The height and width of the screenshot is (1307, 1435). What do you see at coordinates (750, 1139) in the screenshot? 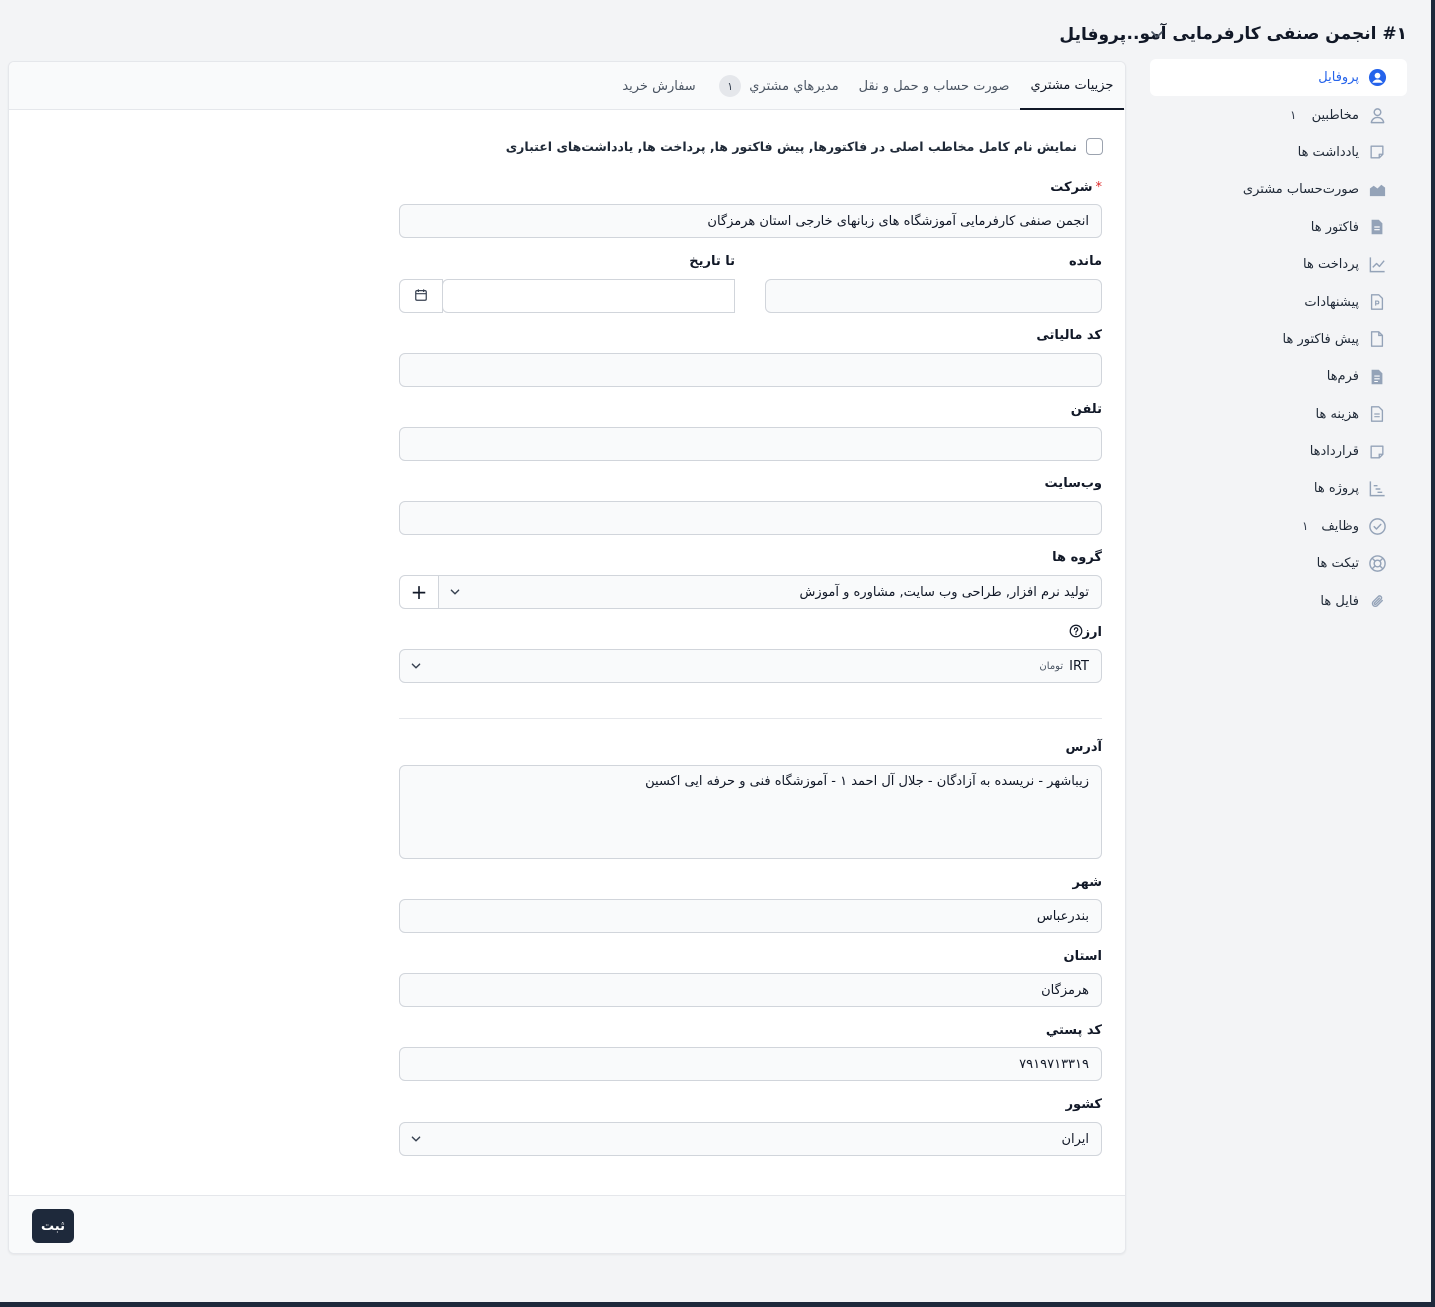
I see `country-select: ایران` at bounding box center [750, 1139].